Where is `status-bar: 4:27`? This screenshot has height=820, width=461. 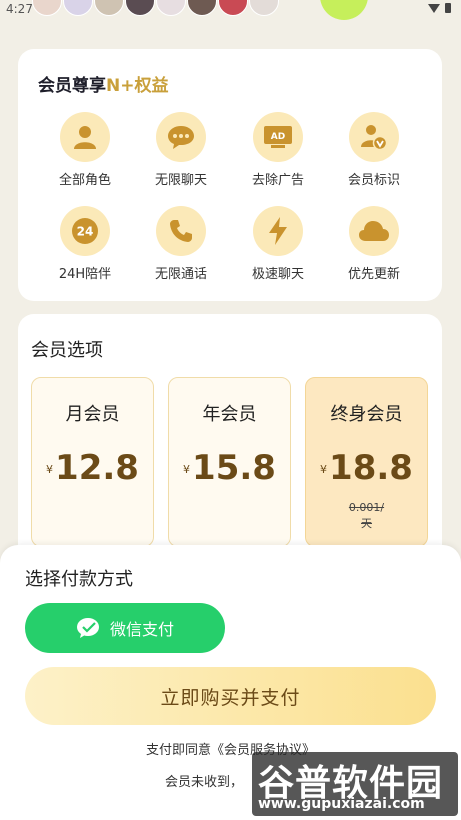
status-bar: 4:27 is located at coordinates (230, 10).